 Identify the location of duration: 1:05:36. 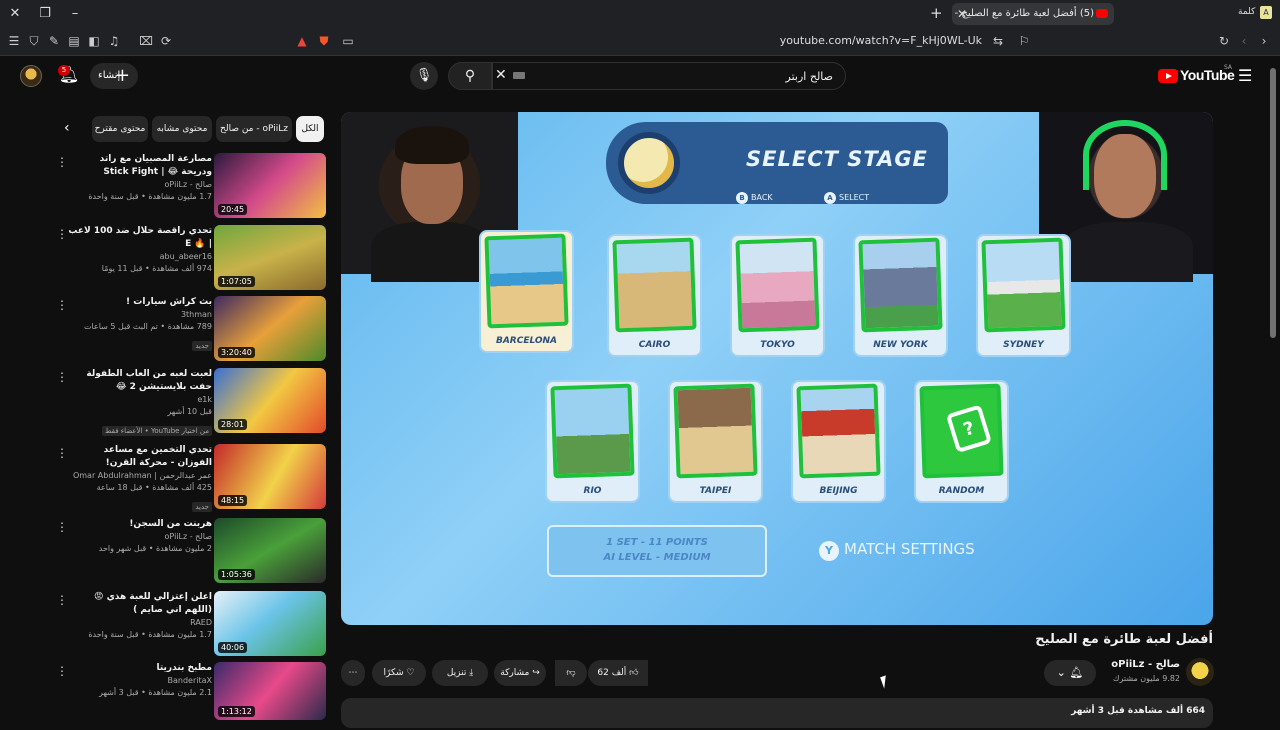
(236, 574).